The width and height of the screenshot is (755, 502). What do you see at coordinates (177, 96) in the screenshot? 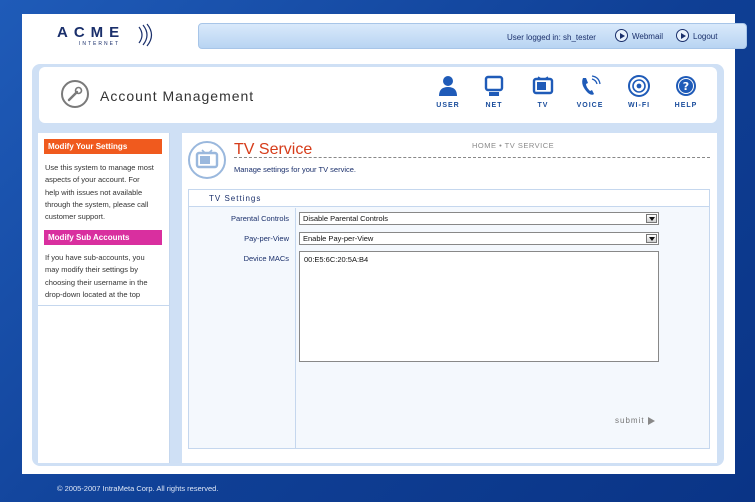
I see `account-management-title: Account Management` at bounding box center [177, 96].